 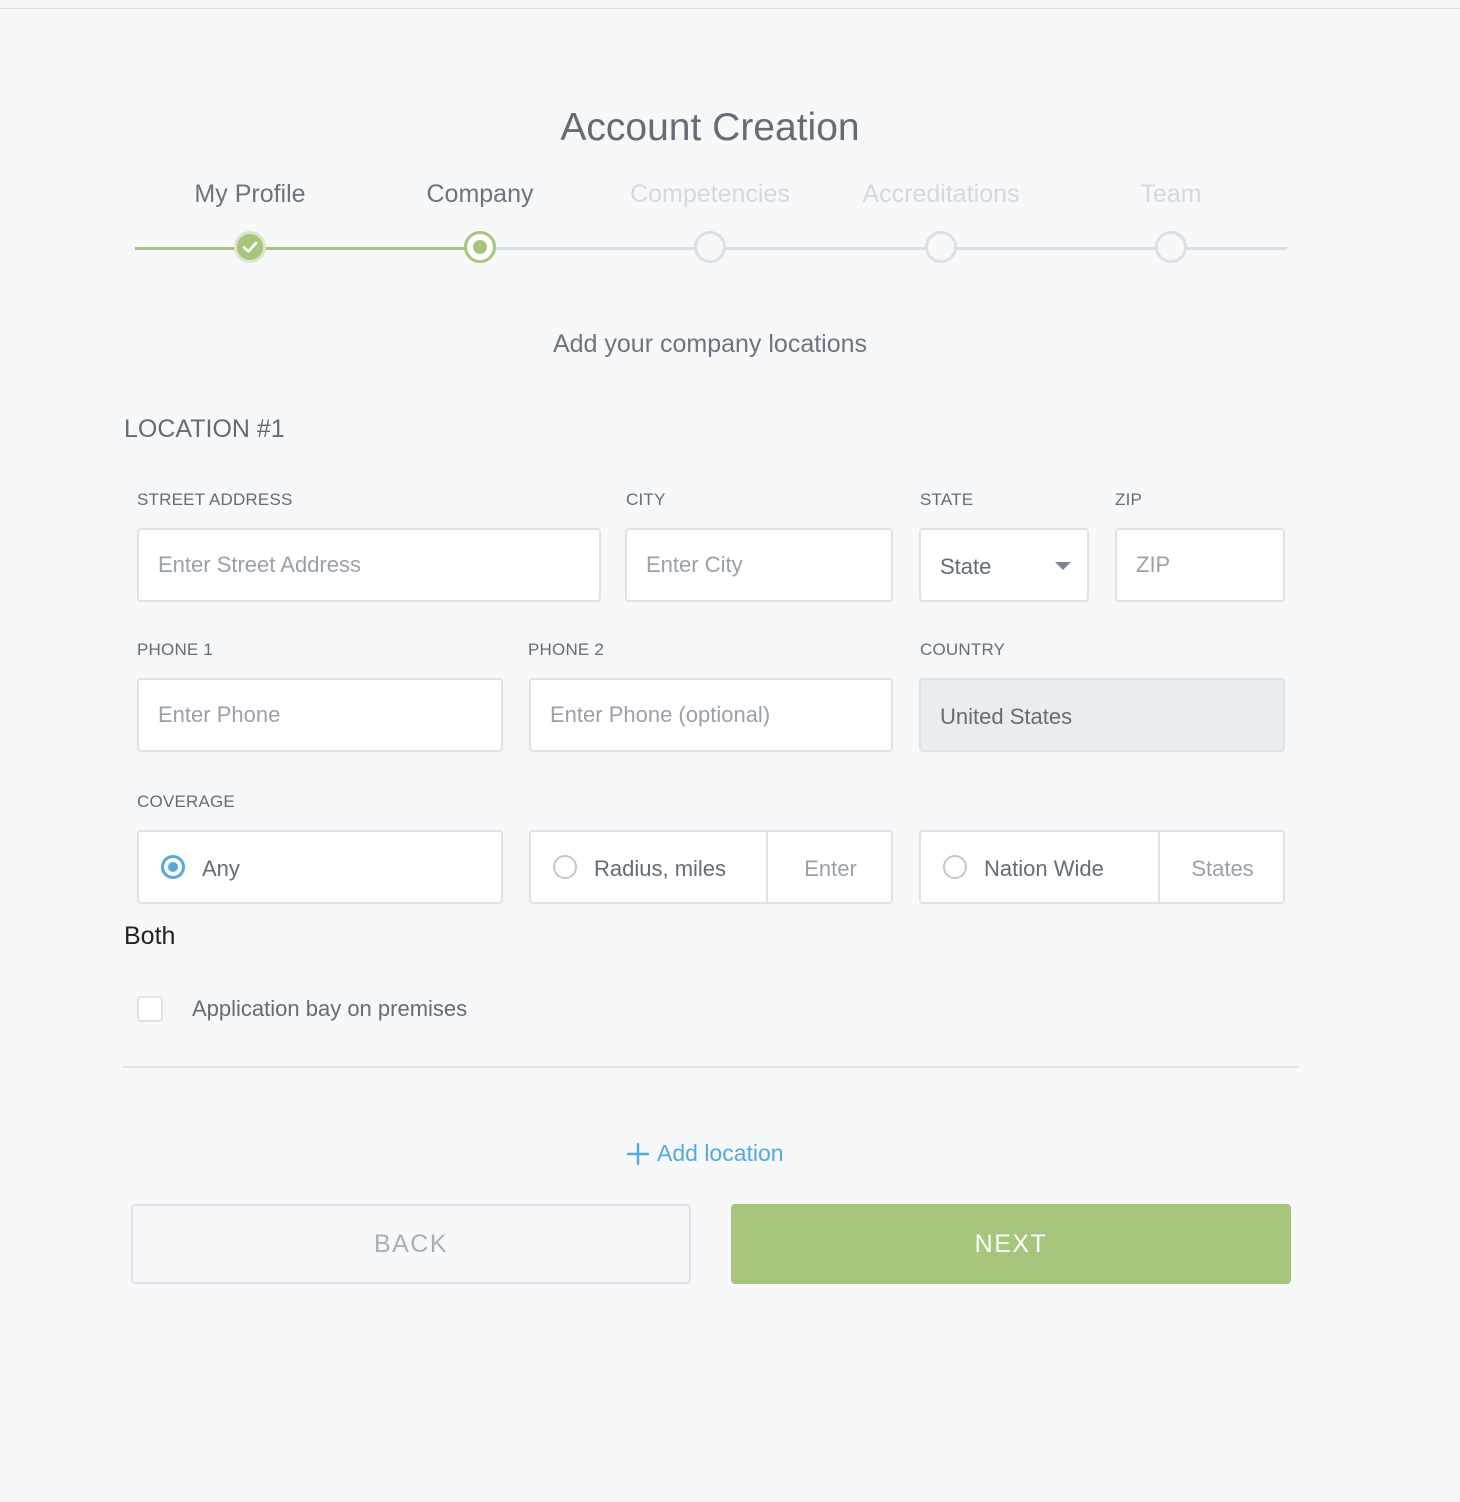 I want to click on city-label: CITY, so click(x=646, y=499).